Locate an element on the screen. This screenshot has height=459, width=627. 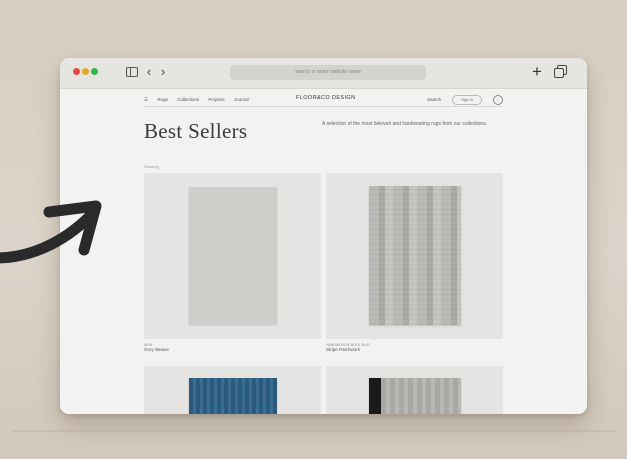
curved-arrow-icon is located at coordinates (51, 232).